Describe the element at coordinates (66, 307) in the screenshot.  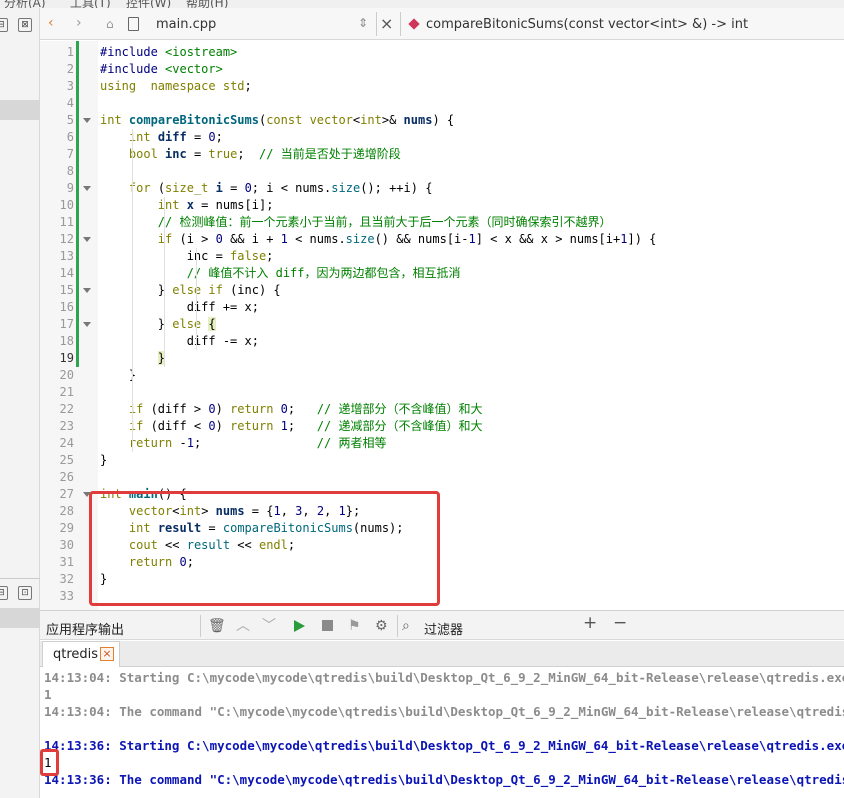
I see `line-number: 16` at that location.